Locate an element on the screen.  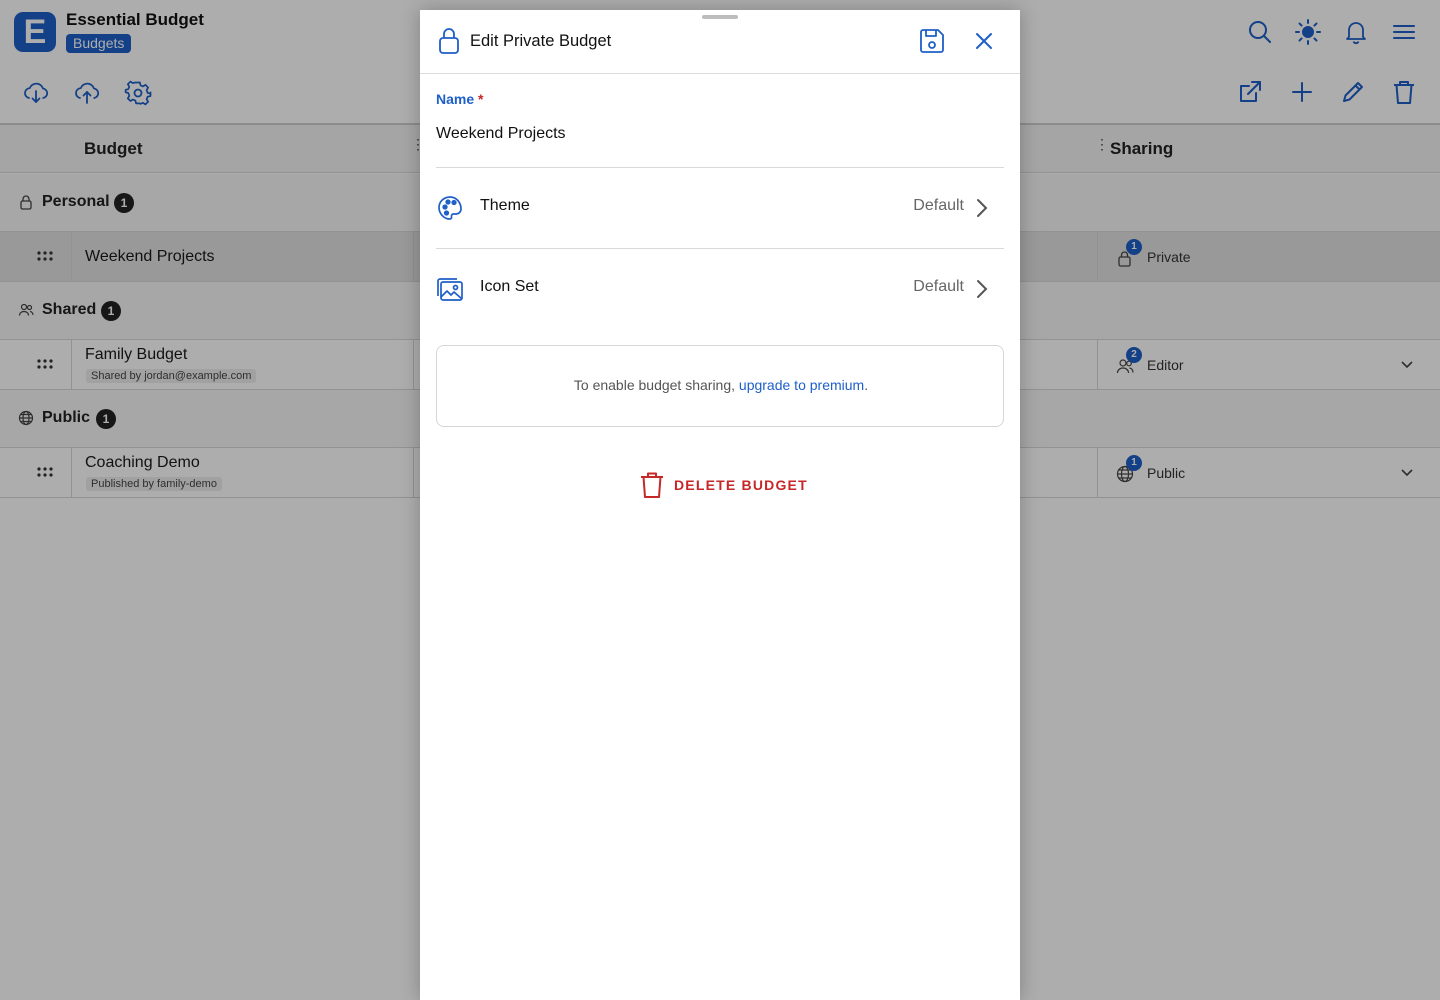
icon-set-label: Icon Set is located at coordinates (509, 286).